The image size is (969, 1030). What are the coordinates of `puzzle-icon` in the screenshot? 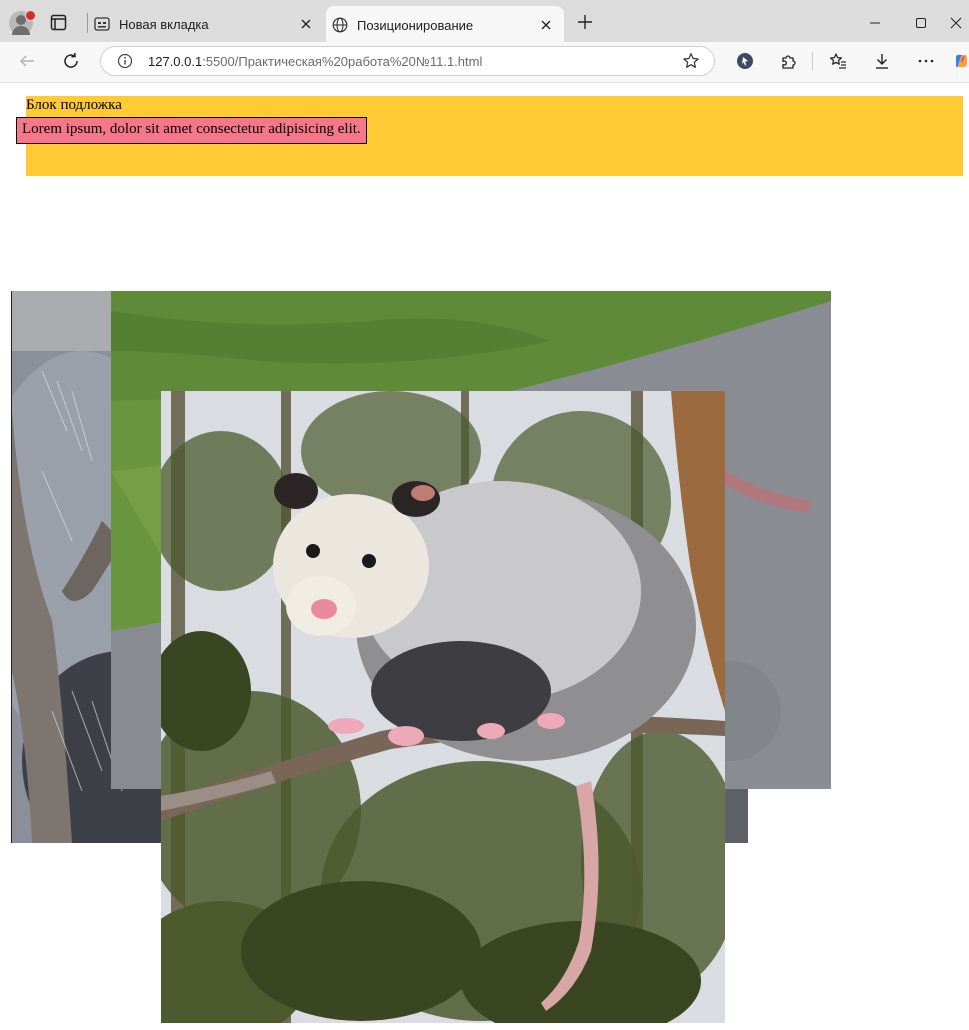 It's located at (789, 61).